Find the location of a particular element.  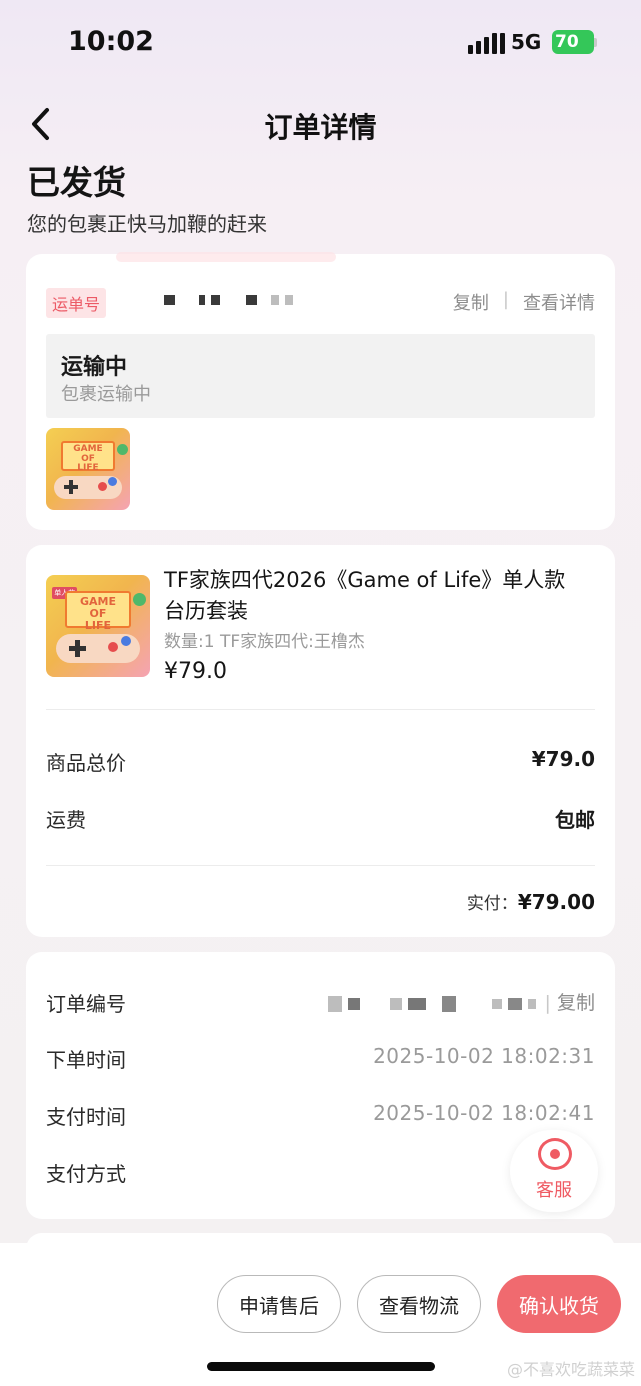

after-sale-button: 申请售后 is located at coordinates (279, 1304).